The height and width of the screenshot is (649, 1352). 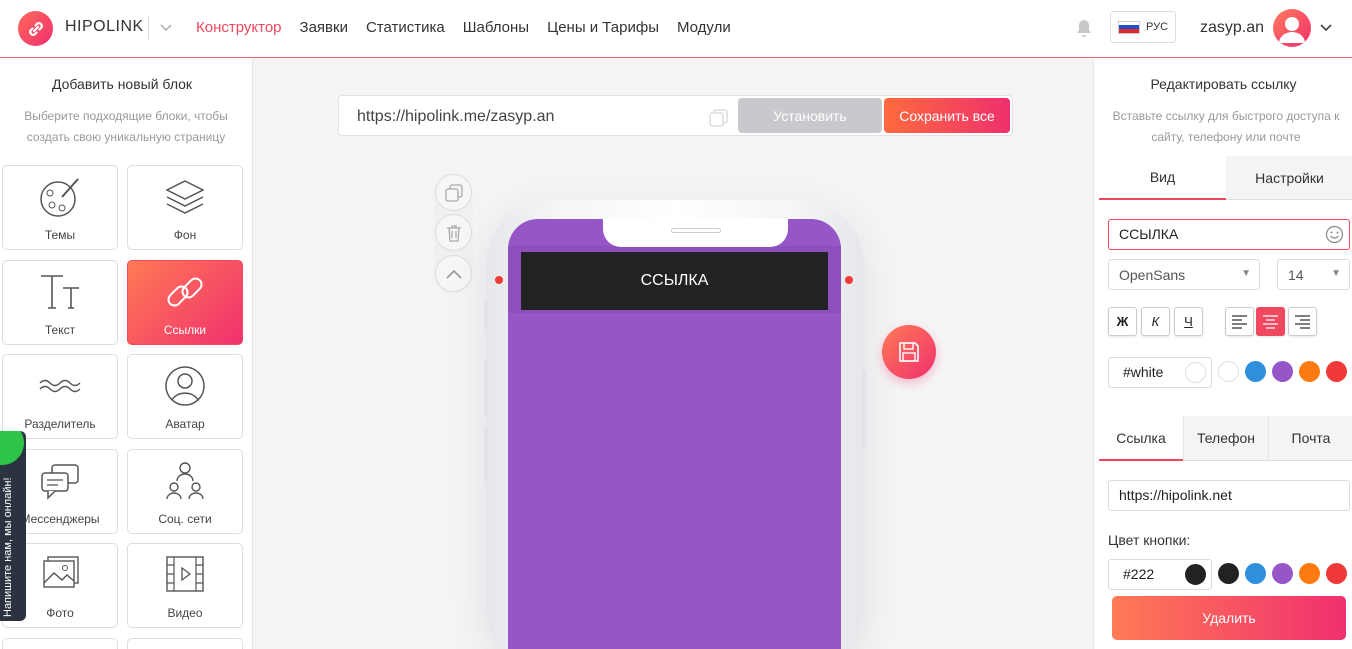 I want to click on tab-email: Почта, so click(x=1310, y=438).